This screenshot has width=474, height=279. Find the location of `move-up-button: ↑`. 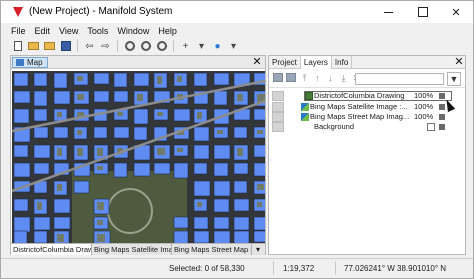

move-up-button: ↑ is located at coordinates (317, 78).